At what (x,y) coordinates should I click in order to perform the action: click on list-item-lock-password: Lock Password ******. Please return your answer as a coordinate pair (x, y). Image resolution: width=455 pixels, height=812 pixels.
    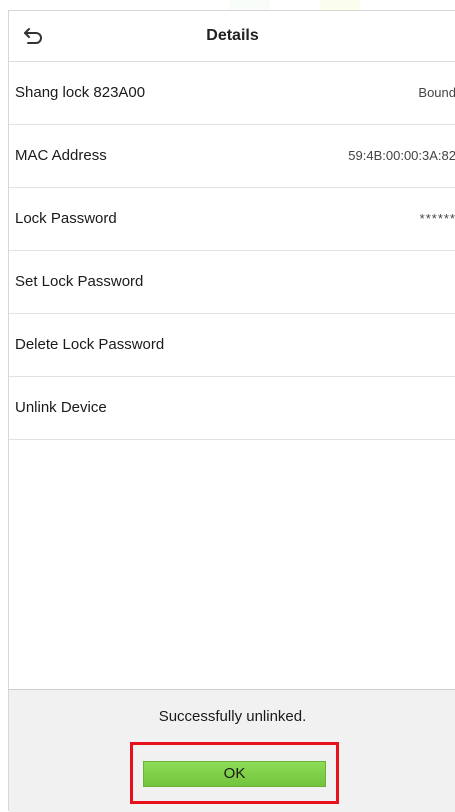
    Looking at the image, I should click on (232, 219).